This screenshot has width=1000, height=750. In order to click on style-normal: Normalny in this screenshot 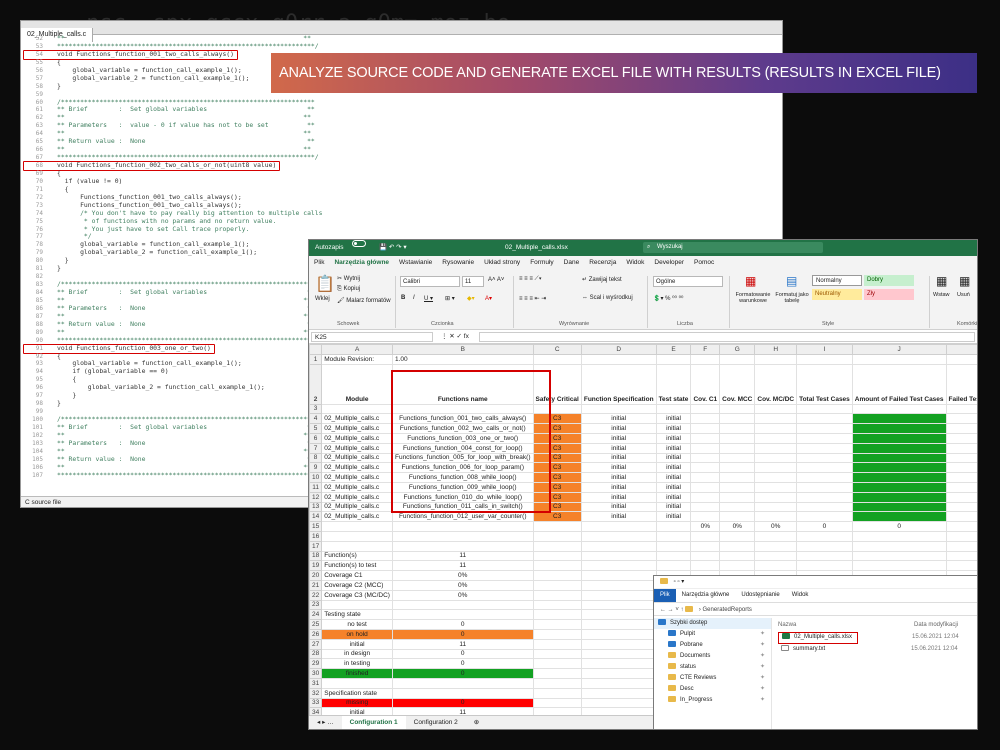, I will do `click(837, 280)`.